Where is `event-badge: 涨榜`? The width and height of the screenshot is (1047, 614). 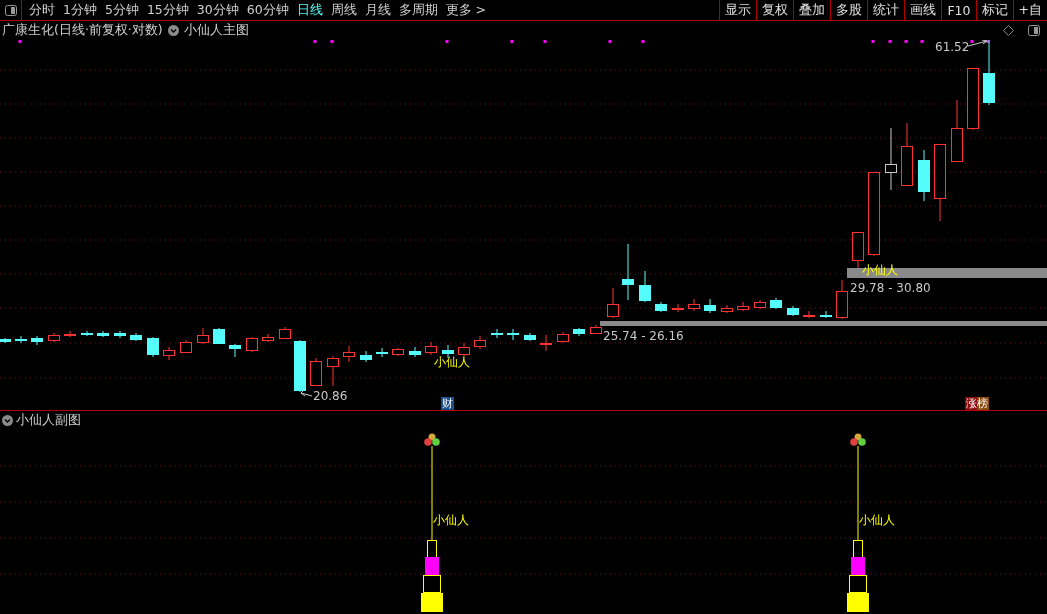
event-badge: 涨榜 is located at coordinates (977, 403).